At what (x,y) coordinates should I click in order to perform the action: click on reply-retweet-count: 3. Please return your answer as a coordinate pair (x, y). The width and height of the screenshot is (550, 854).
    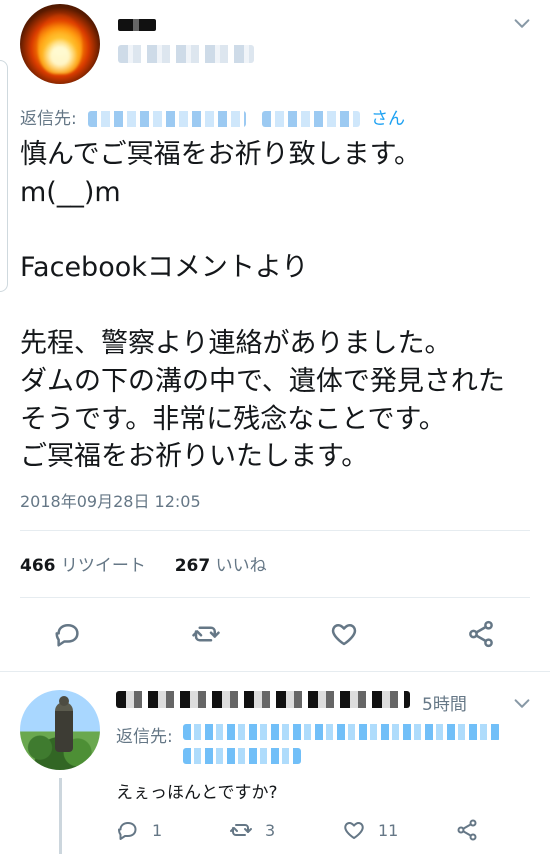
    Looking at the image, I should click on (270, 830).